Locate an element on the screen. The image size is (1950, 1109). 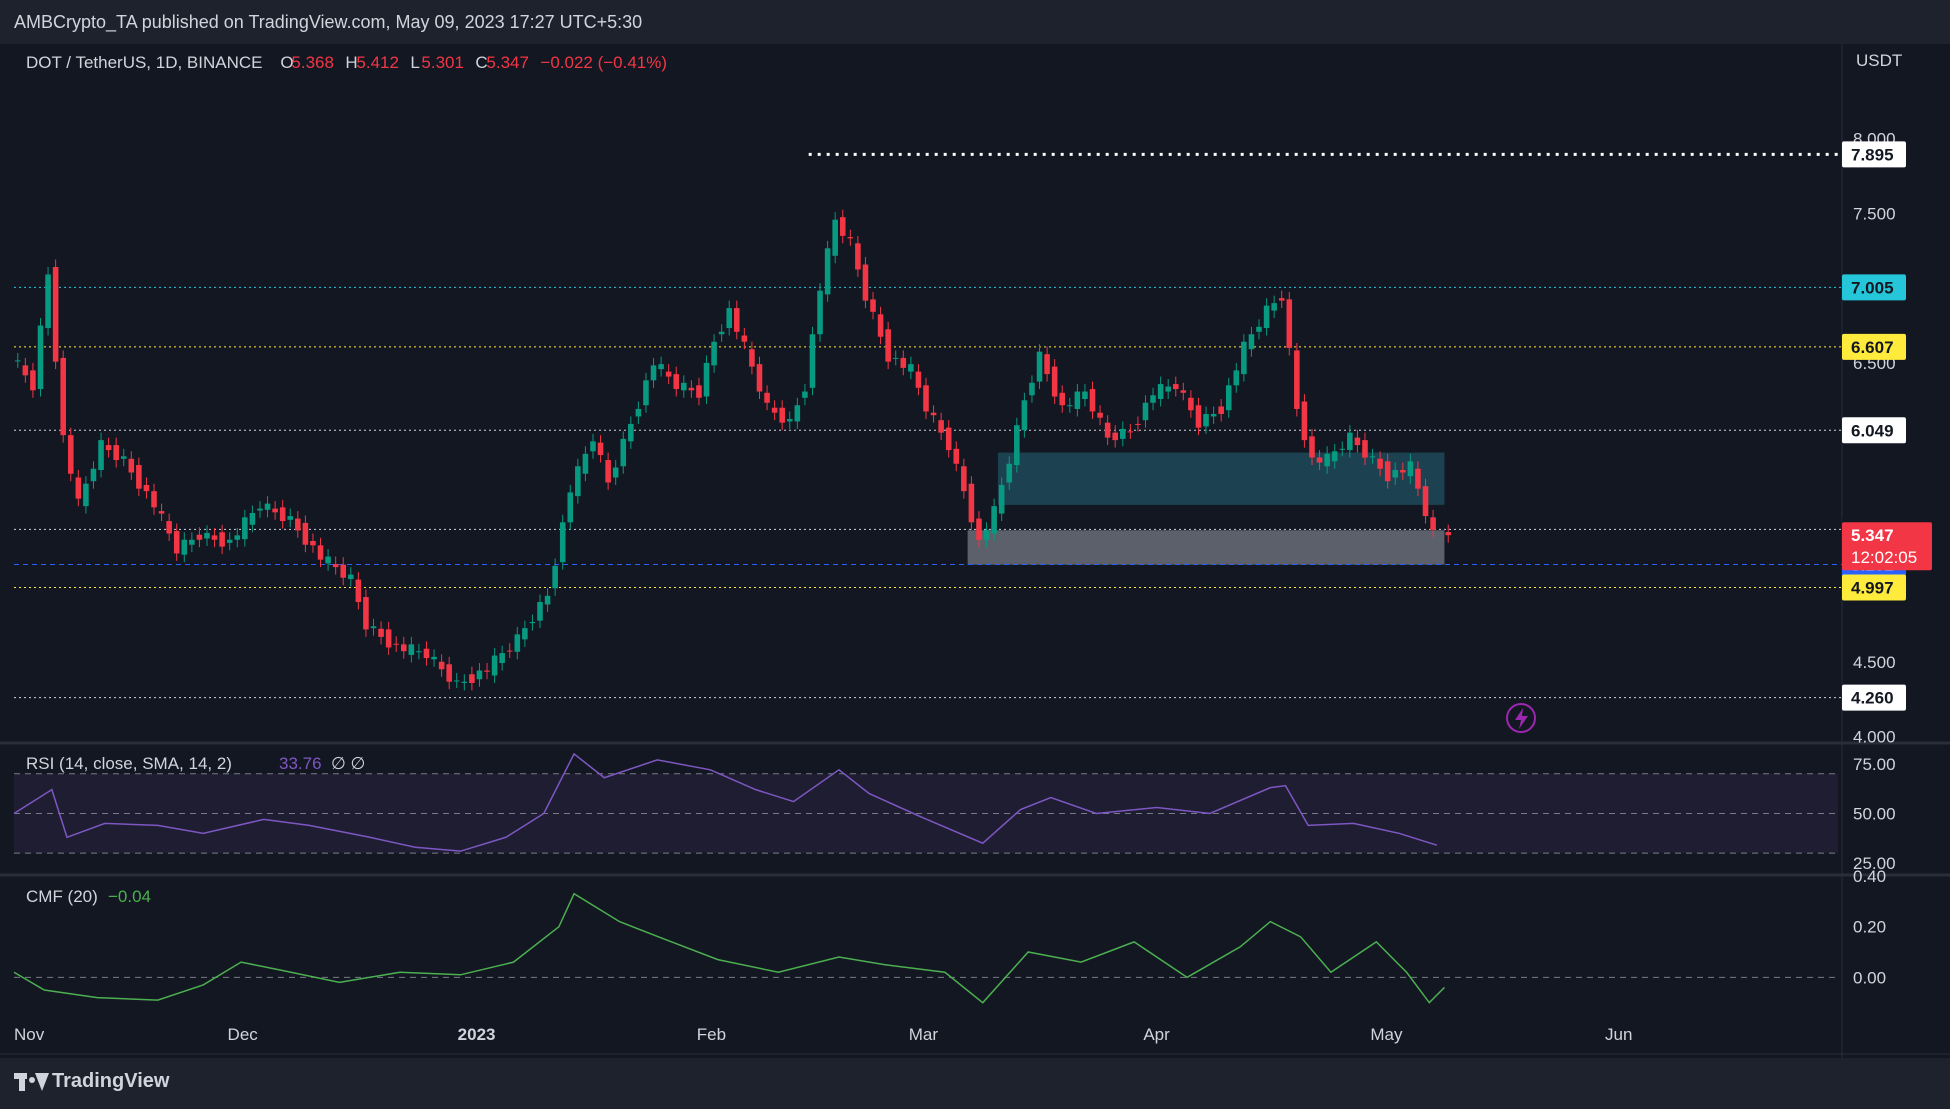
symbol-label: DOT / TetherUS, 1D, BINANCE is located at coordinates (144, 62).